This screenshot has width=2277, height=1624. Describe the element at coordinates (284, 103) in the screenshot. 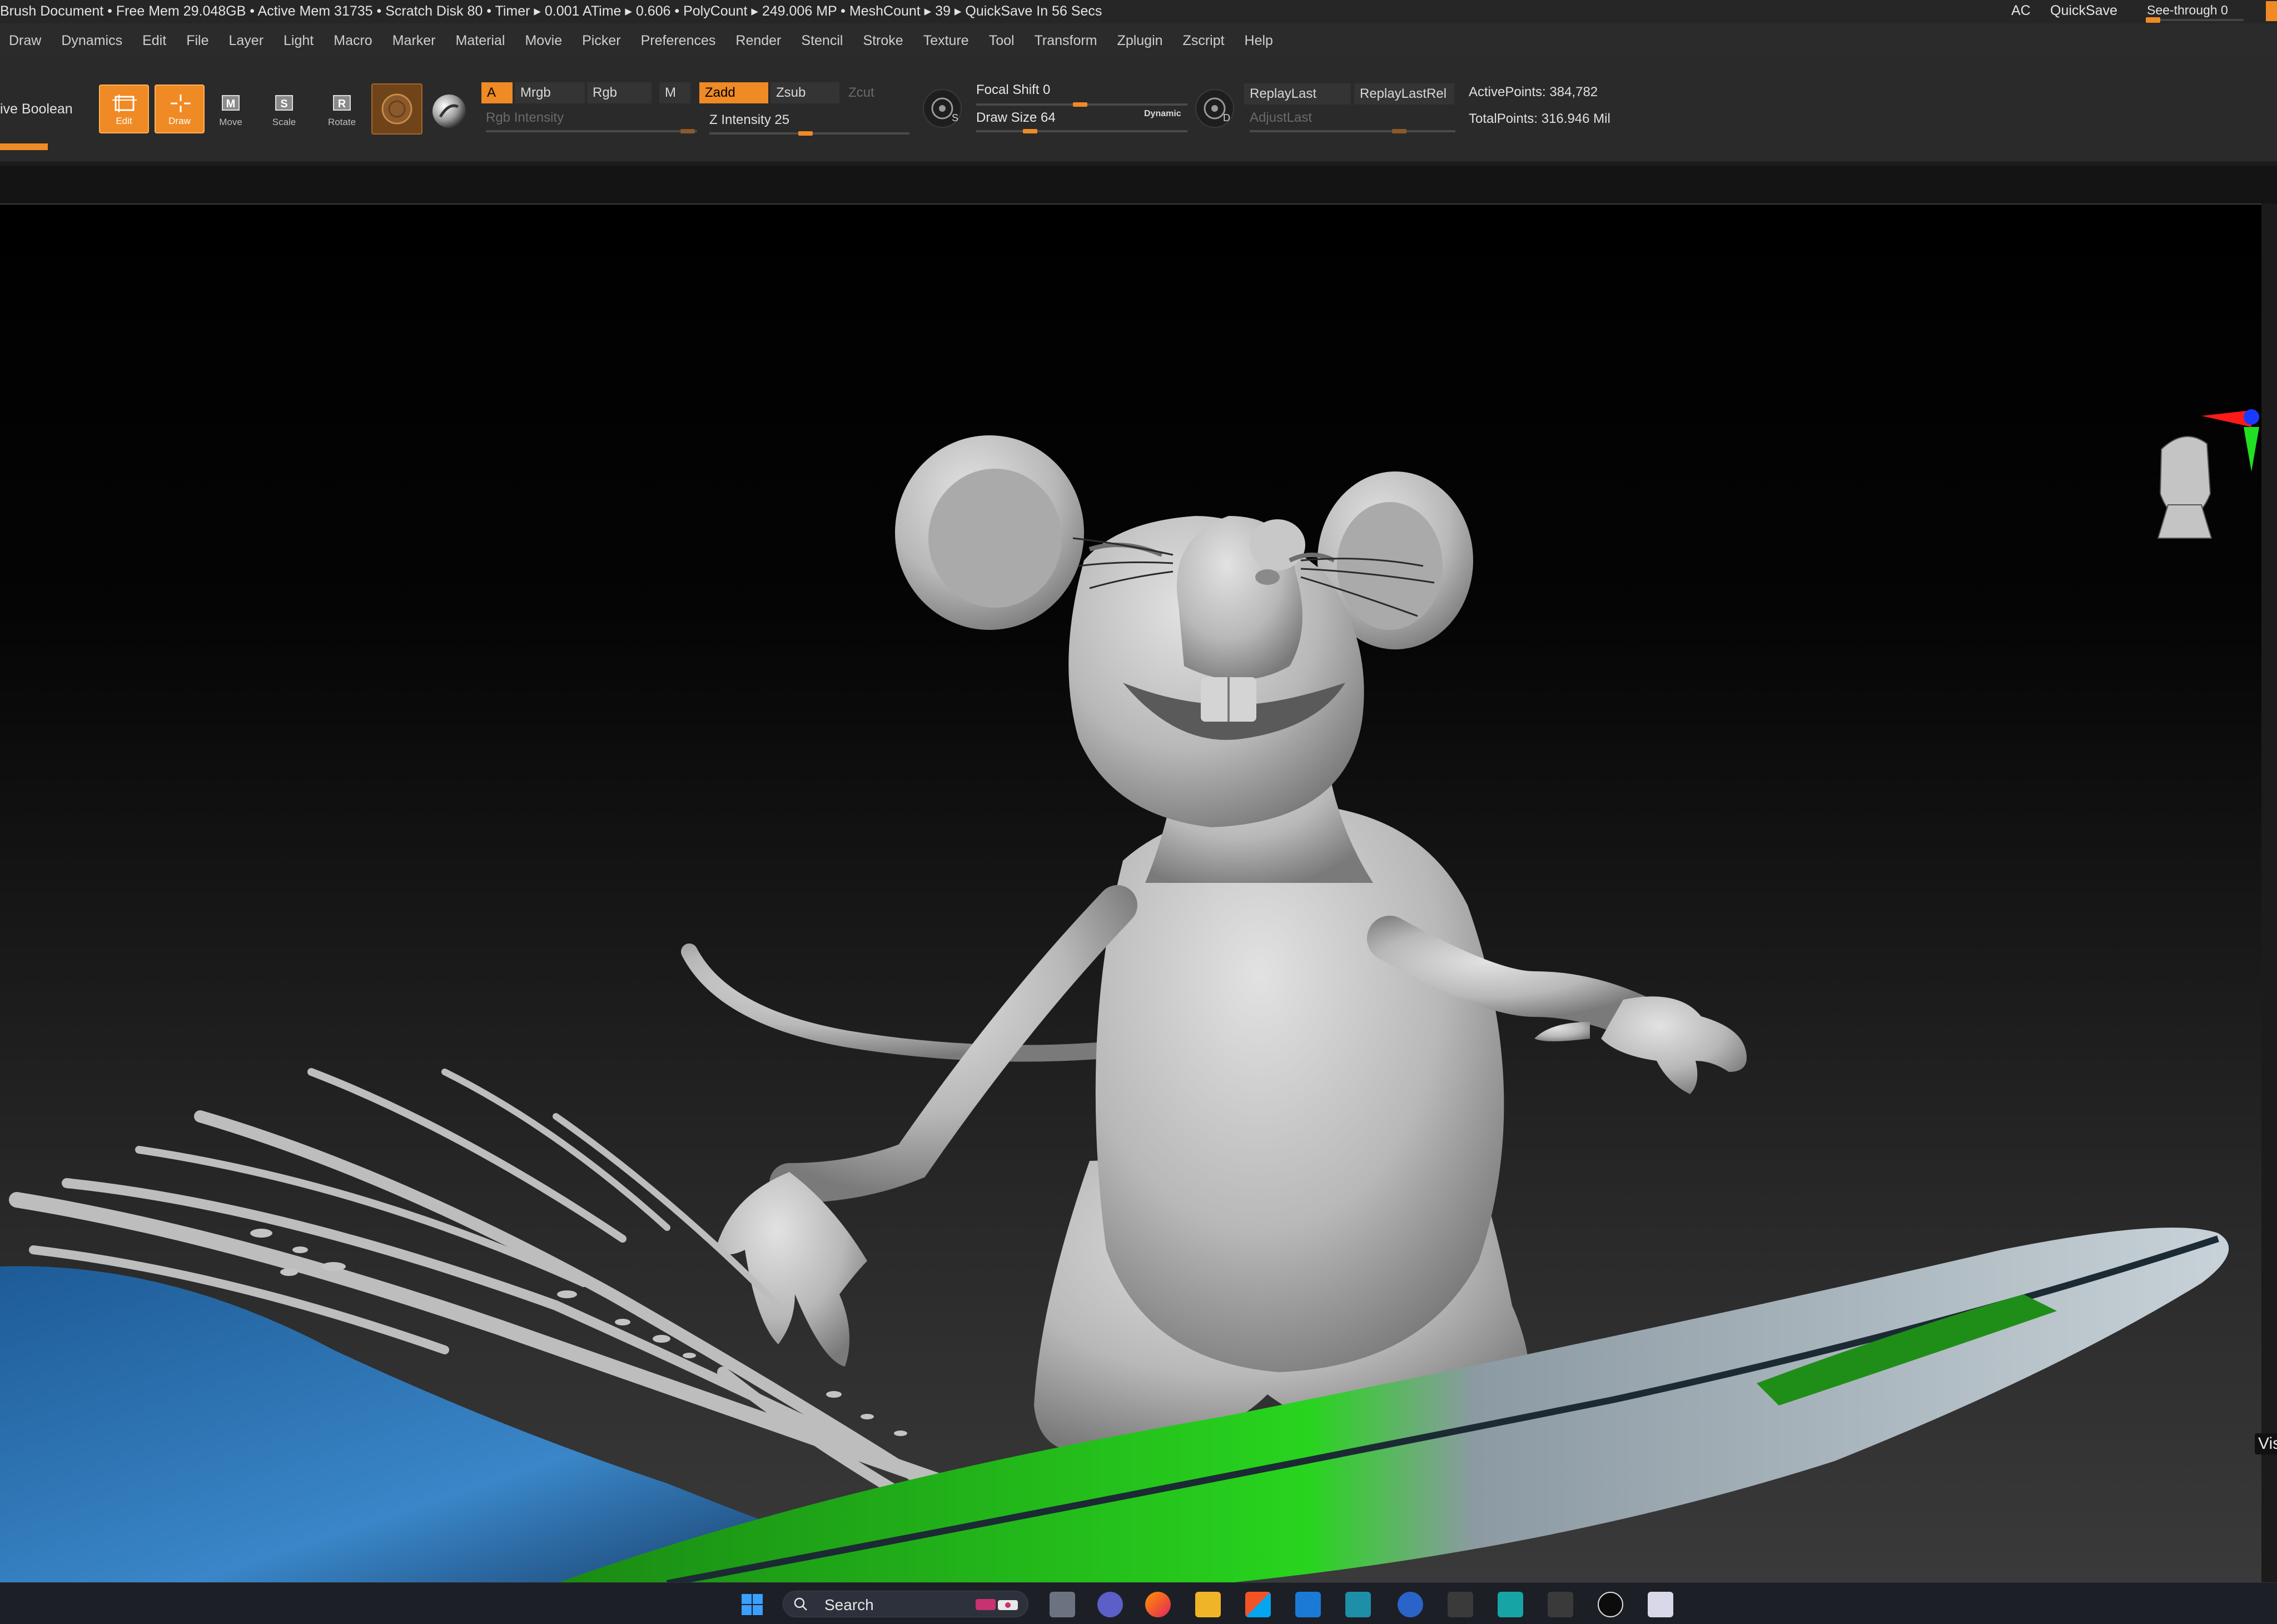

I see `scale-icon: S` at that location.